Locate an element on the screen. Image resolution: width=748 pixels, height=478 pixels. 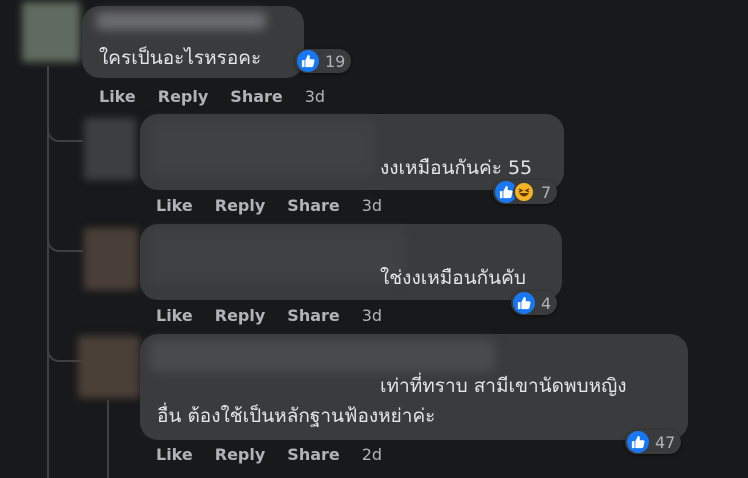
reaction-count: 19 is located at coordinates (335, 61).